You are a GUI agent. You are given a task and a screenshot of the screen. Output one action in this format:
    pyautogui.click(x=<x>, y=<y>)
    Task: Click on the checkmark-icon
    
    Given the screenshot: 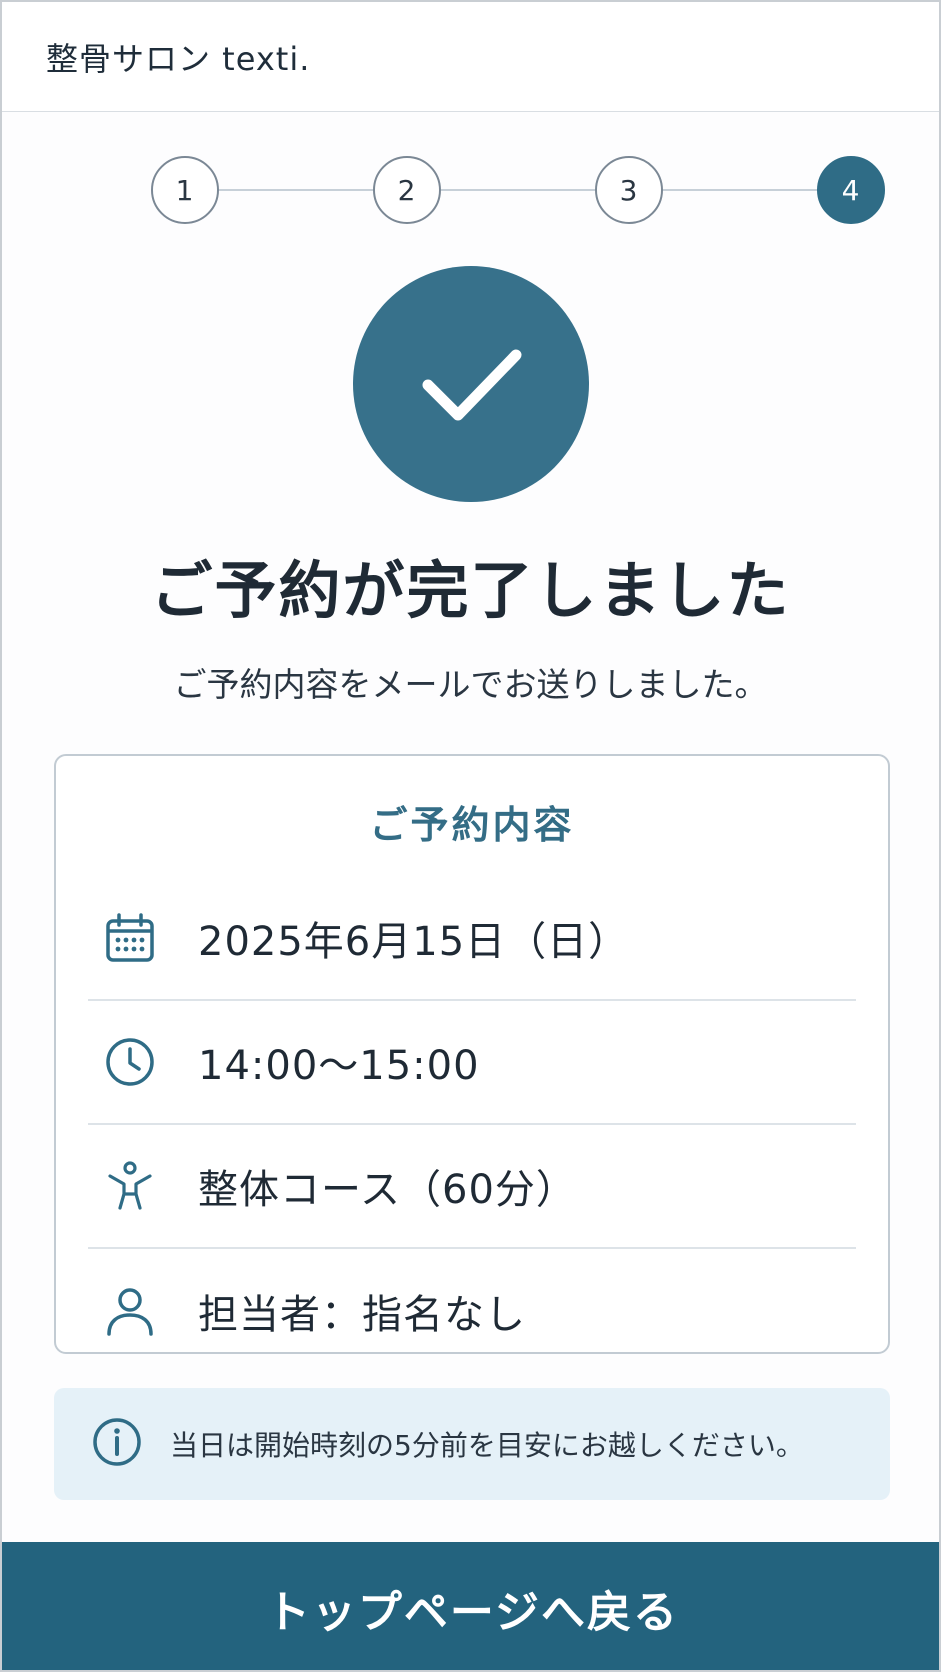 What is the action you would take?
    pyautogui.click(x=470, y=384)
    